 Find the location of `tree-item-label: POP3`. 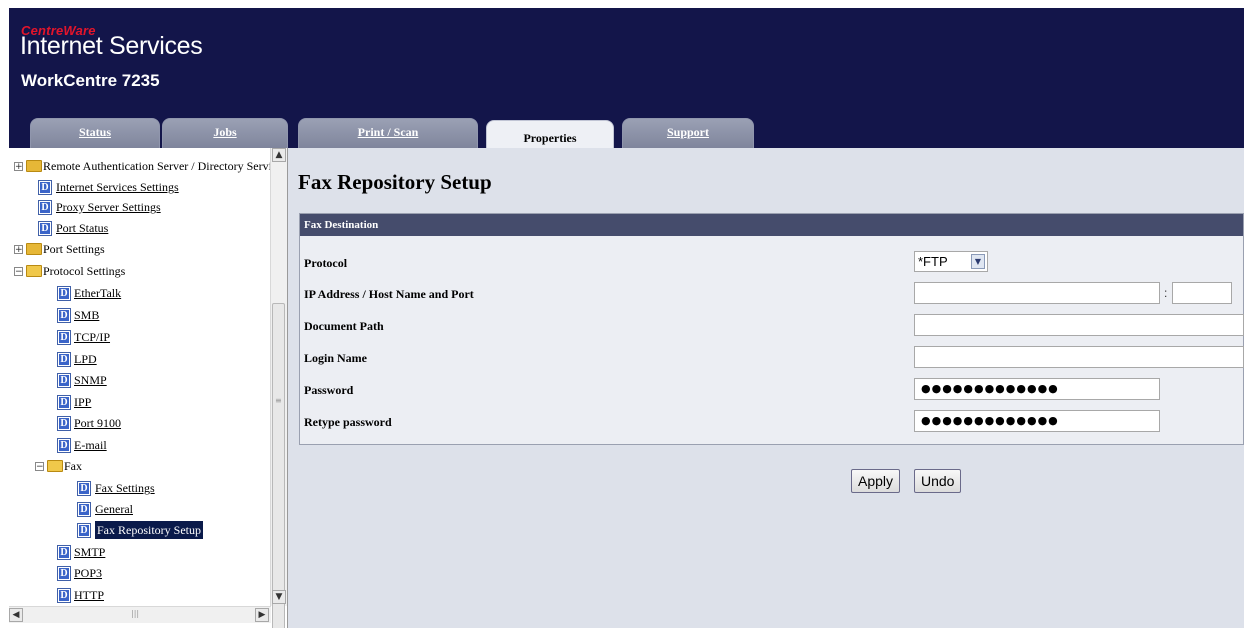

tree-item-label: POP3 is located at coordinates (88, 573).